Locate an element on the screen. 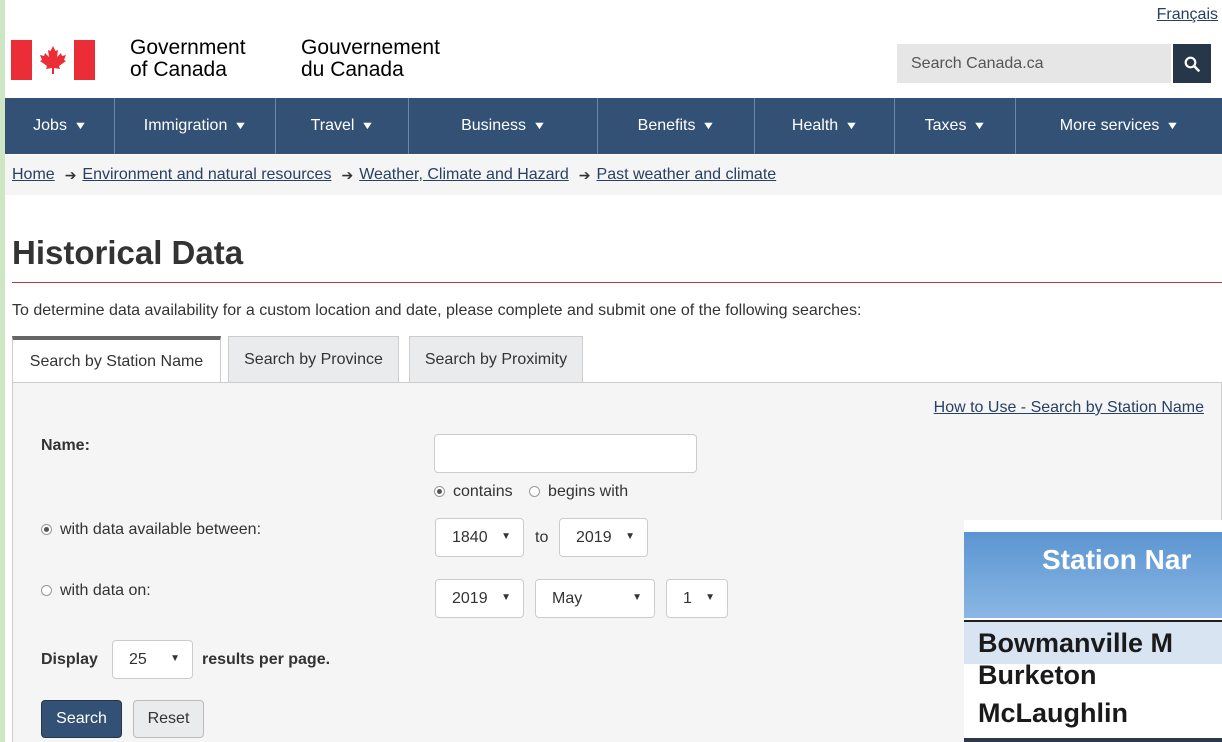  station-table-header: Station Nar is located at coordinates (1093, 575).